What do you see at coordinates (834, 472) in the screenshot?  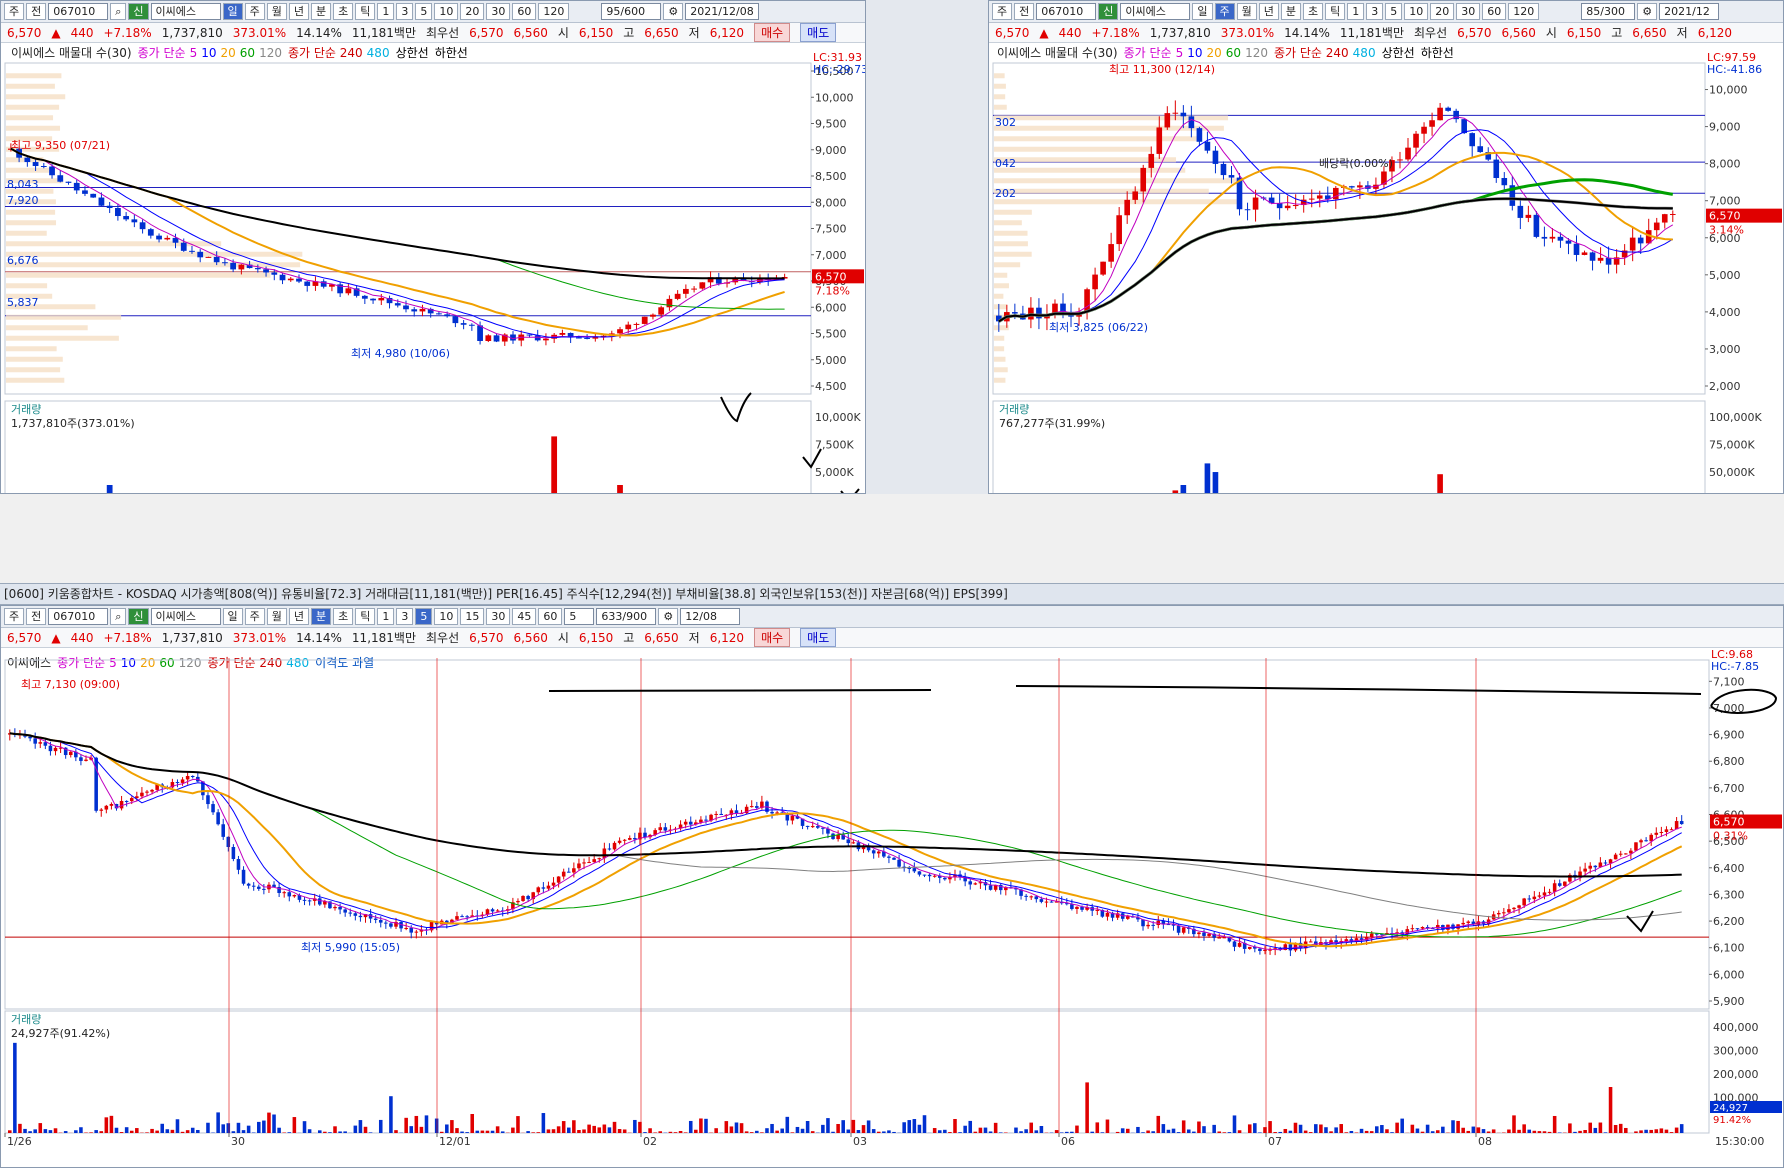 I see `volume-y-tick: 5,000K` at bounding box center [834, 472].